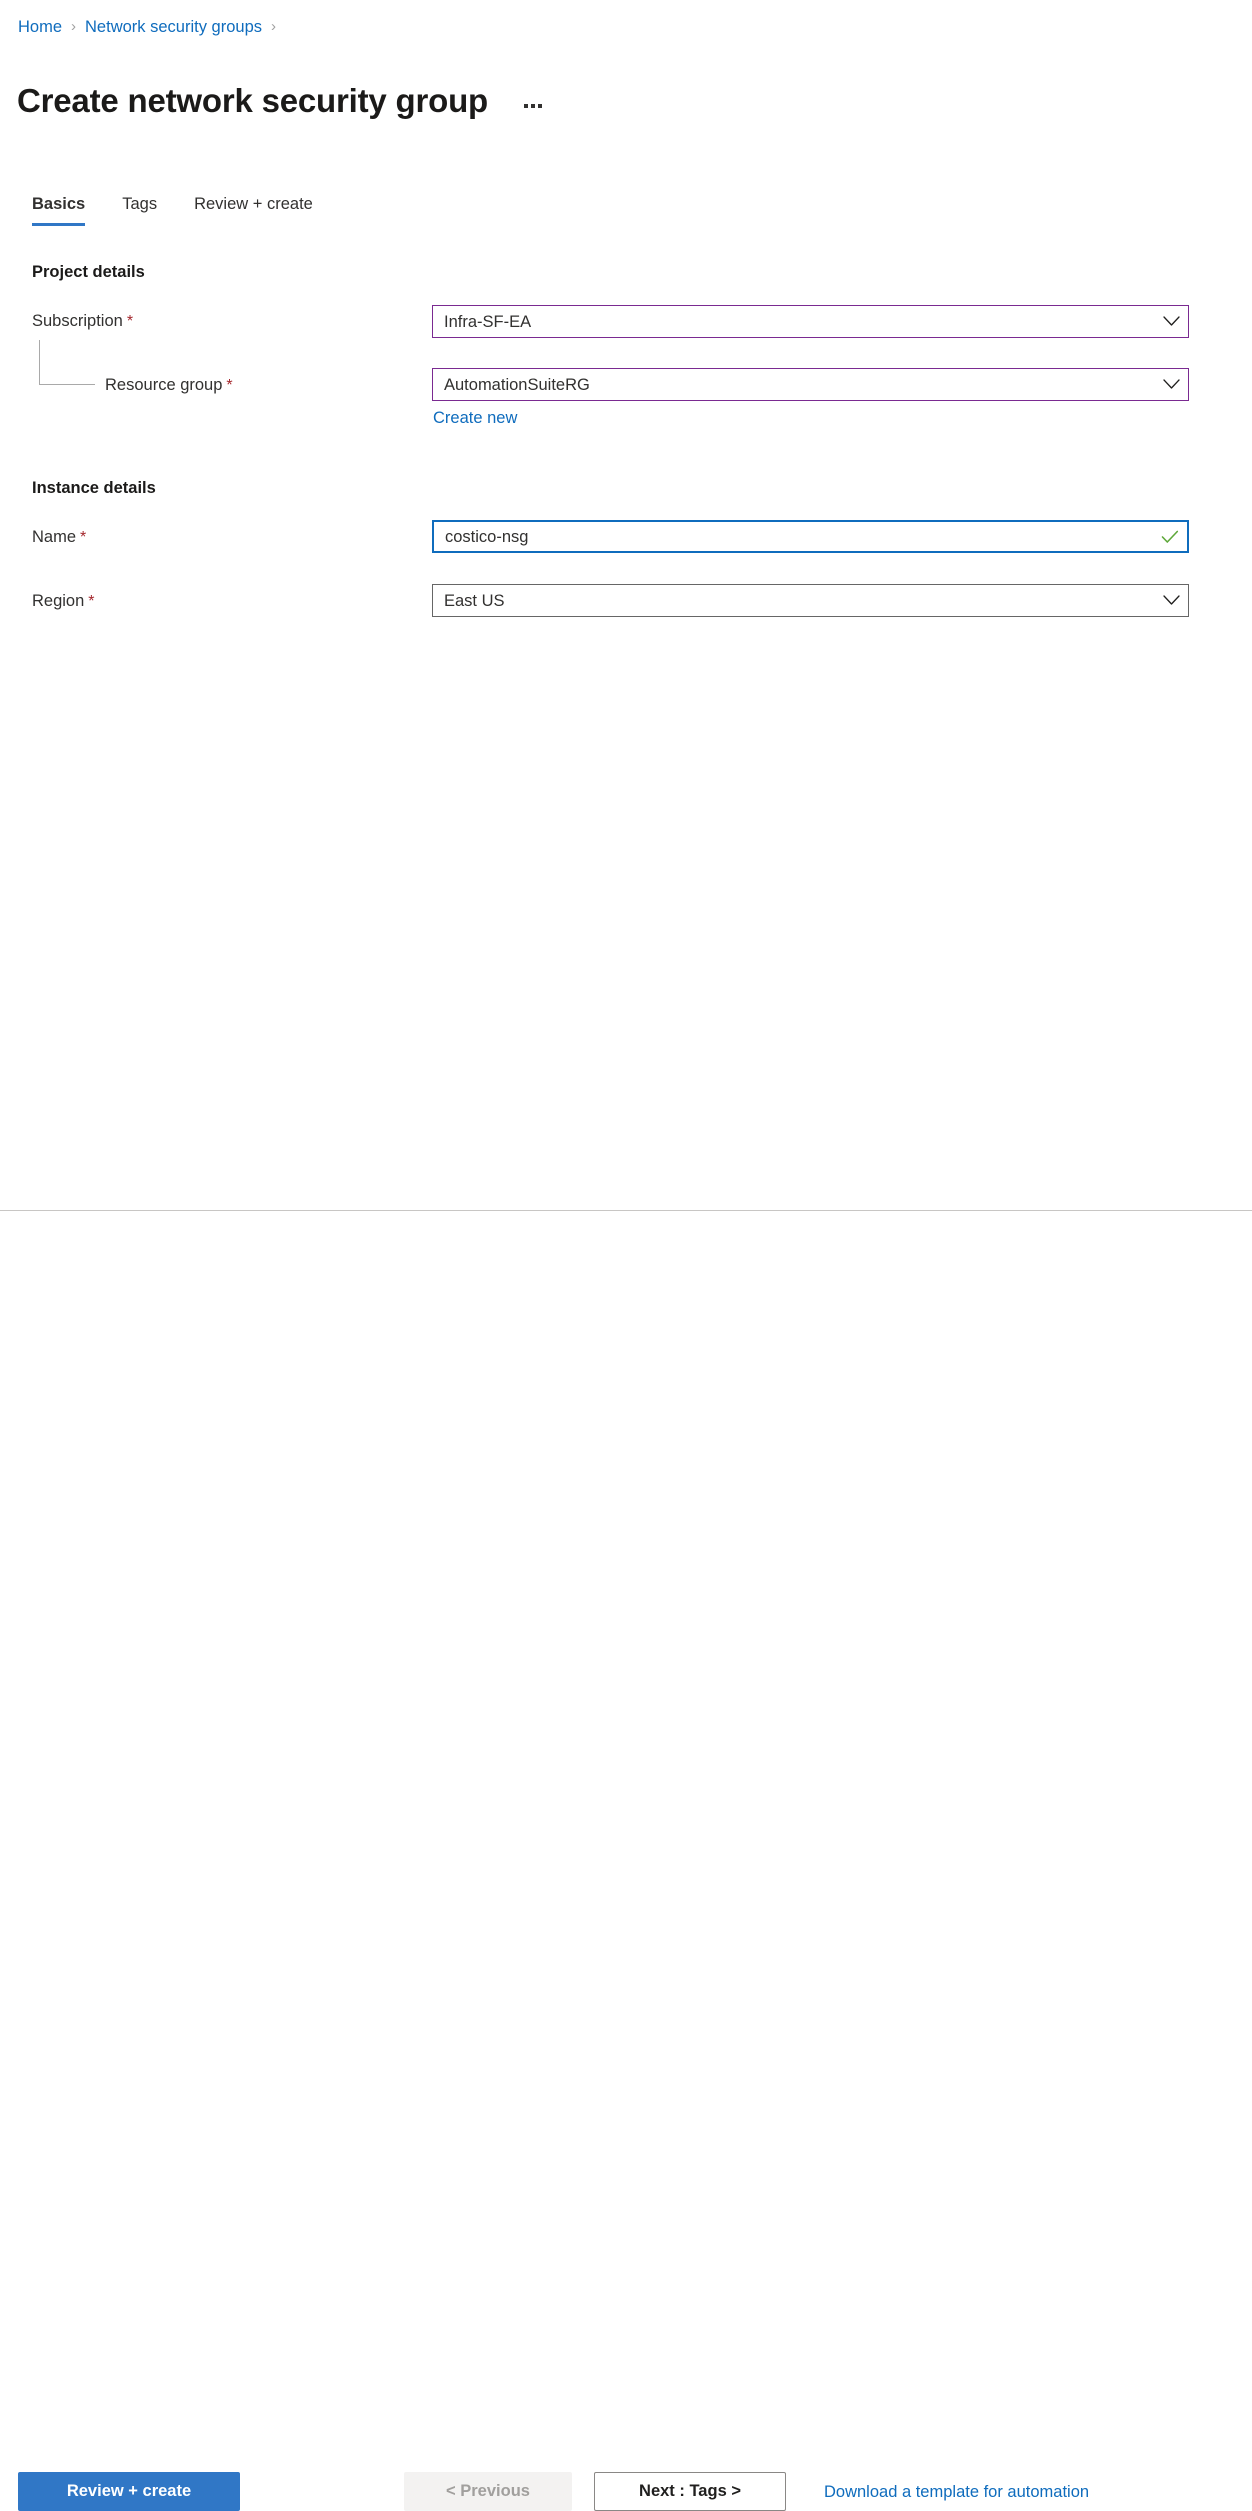 This screenshot has width=1252, height=2511. Describe the element at coordinates (810, 600) in the screenshot. I see `region-dropdown: East US` at that location.